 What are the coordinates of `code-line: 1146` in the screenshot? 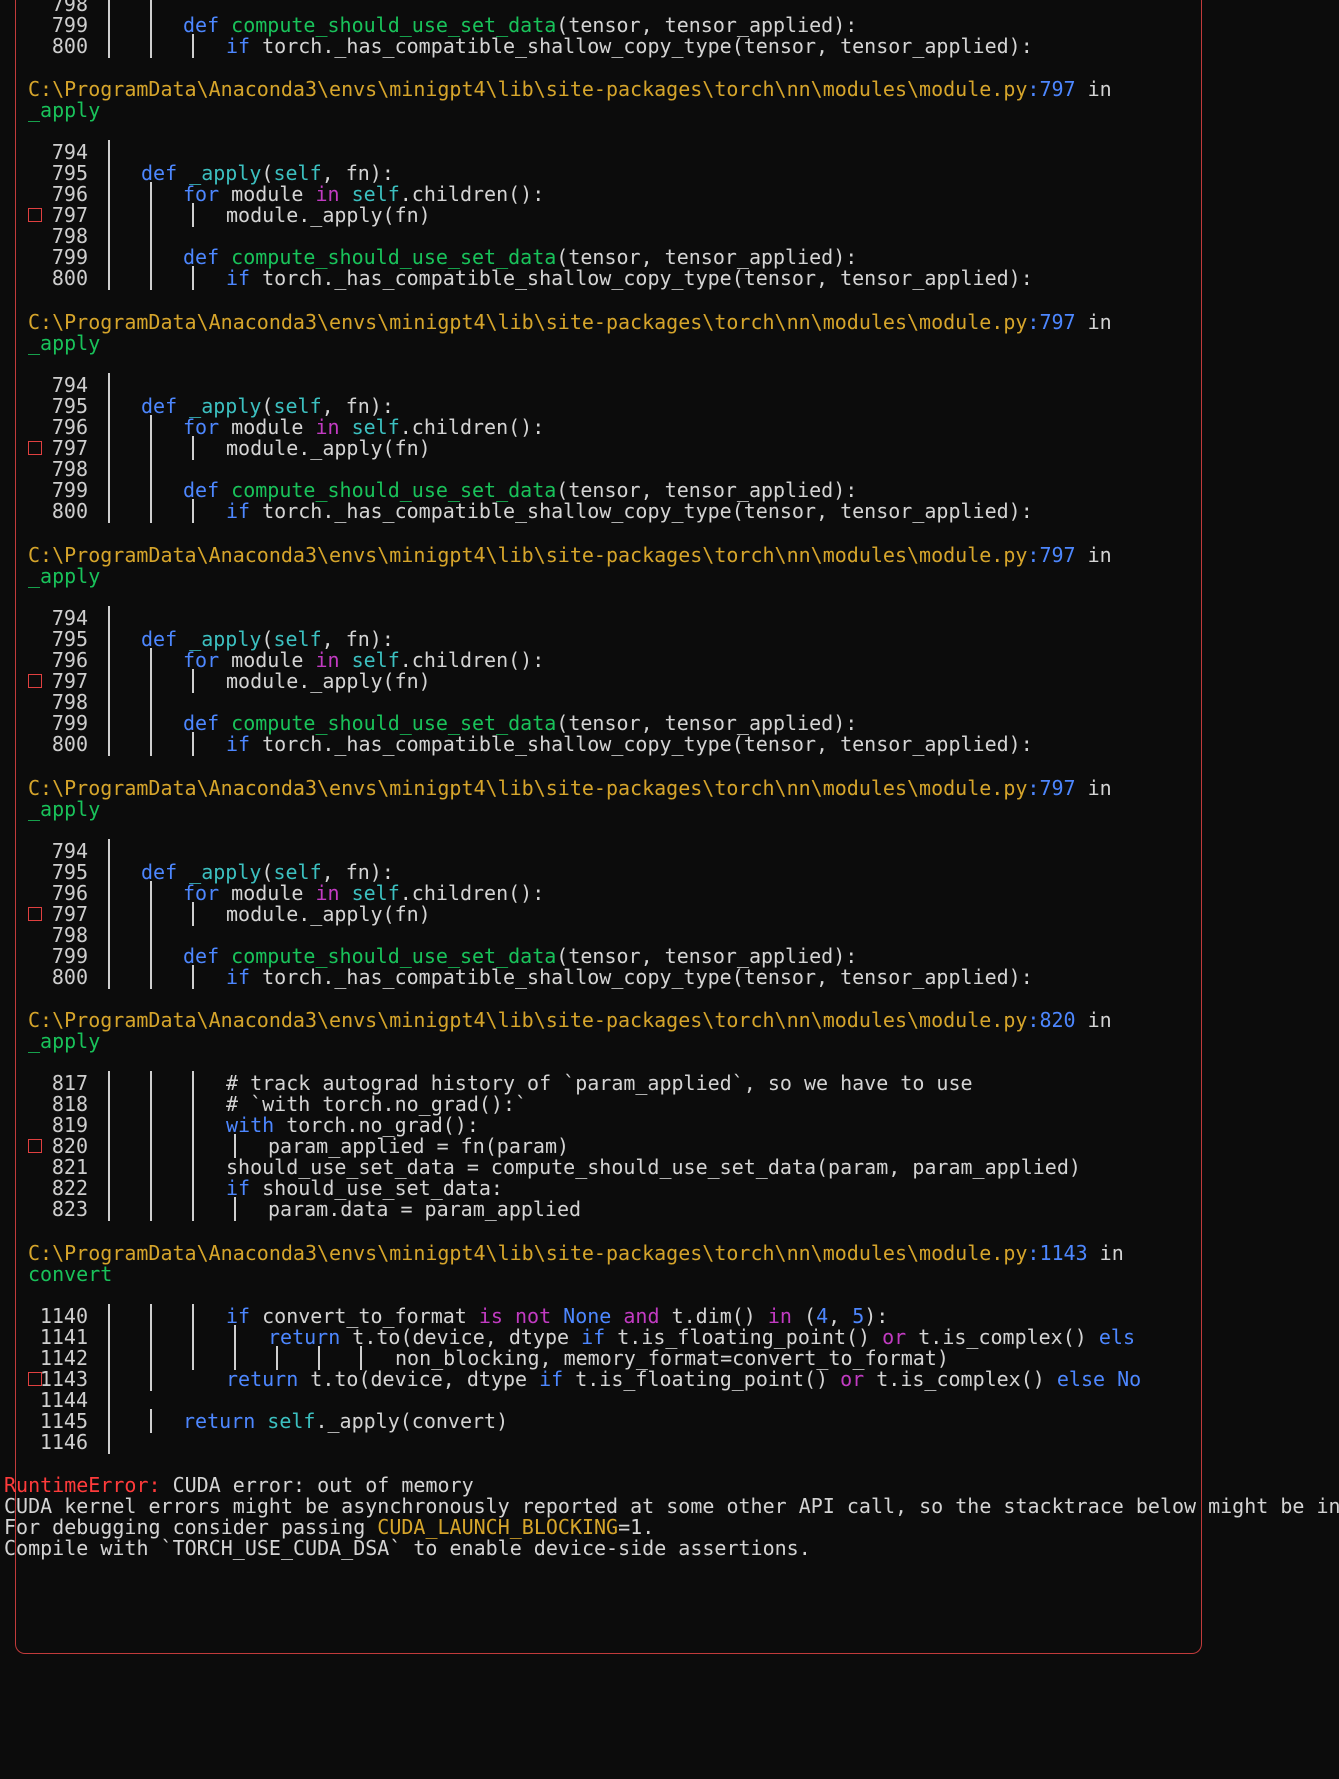 It's located at (55, 1442).